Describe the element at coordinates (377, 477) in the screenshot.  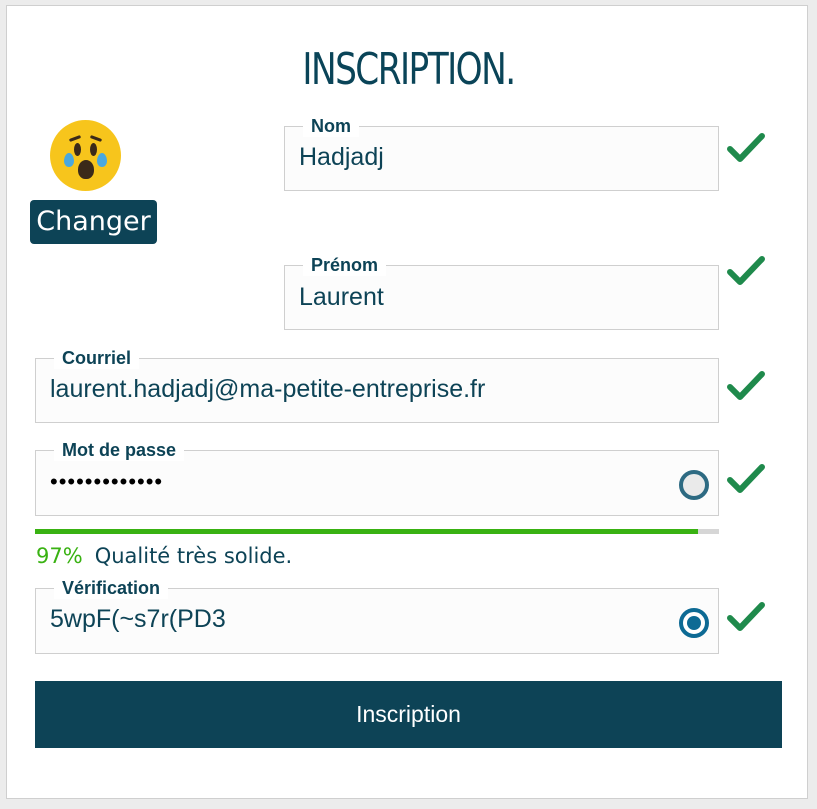
I see `mot-de-passe-field: Mot de passe •••••••••••••` at that location.